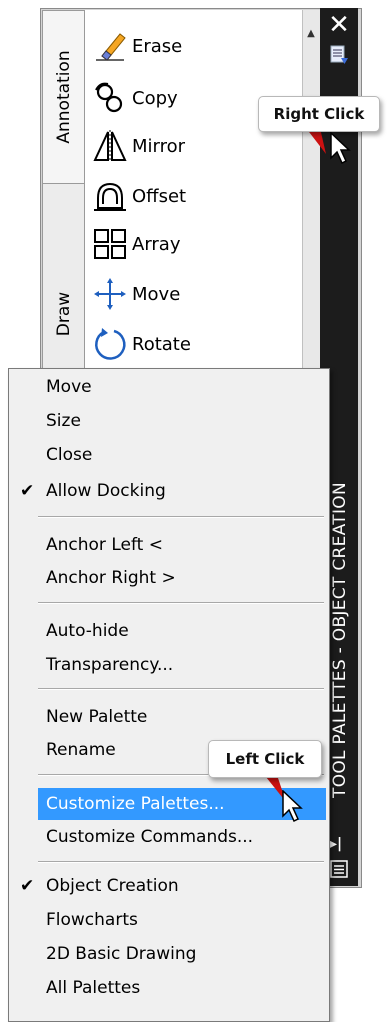 The image size is (387, 1022). Describe the element at coordinates (339, 845) in the screenshot. I see `auto-hide-icon: ▸|` at that location.